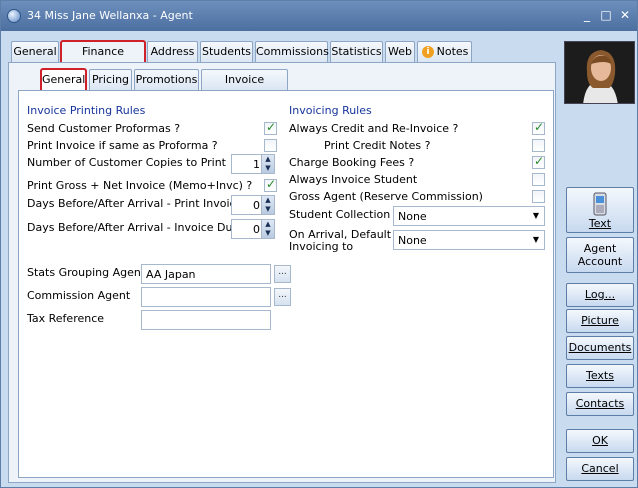 Image resolution: width=638 pixels, height=488 pixels. Describe the element at coordinates (321, 246) in the screenshot. I see `on-arrival-label-2: Invoicing to` at that location.